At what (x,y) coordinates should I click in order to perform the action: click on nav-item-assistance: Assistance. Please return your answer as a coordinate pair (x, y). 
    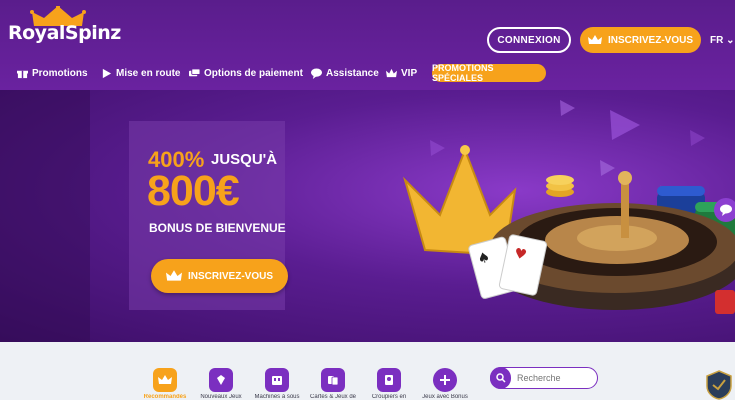
    Looking at the image, I should click on (345, 73).